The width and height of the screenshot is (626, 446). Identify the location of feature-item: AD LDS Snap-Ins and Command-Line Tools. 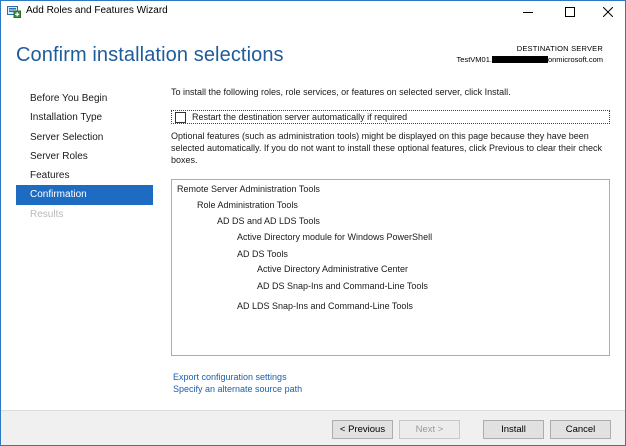
(325, 306).